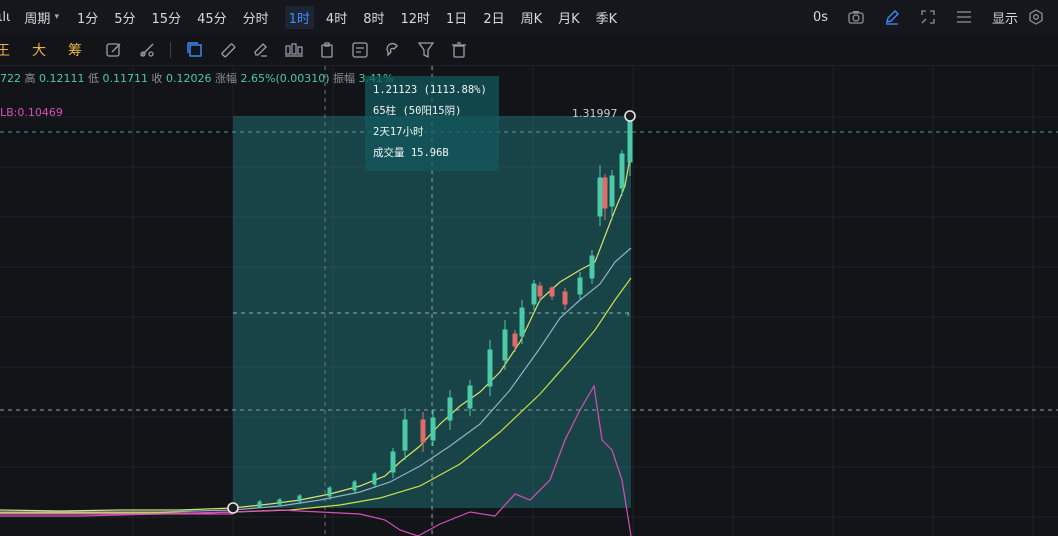 This screenshot has width=1058, height=536. I want to click on interval-month: 月K, so click(569, 17).